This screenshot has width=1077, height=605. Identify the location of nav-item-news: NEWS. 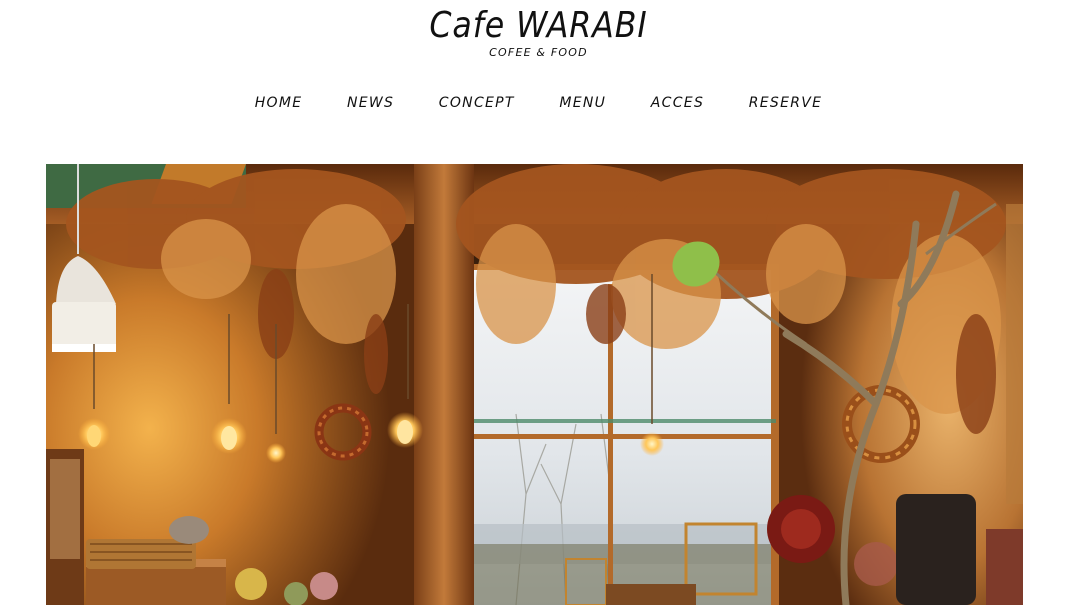
(370, 103).